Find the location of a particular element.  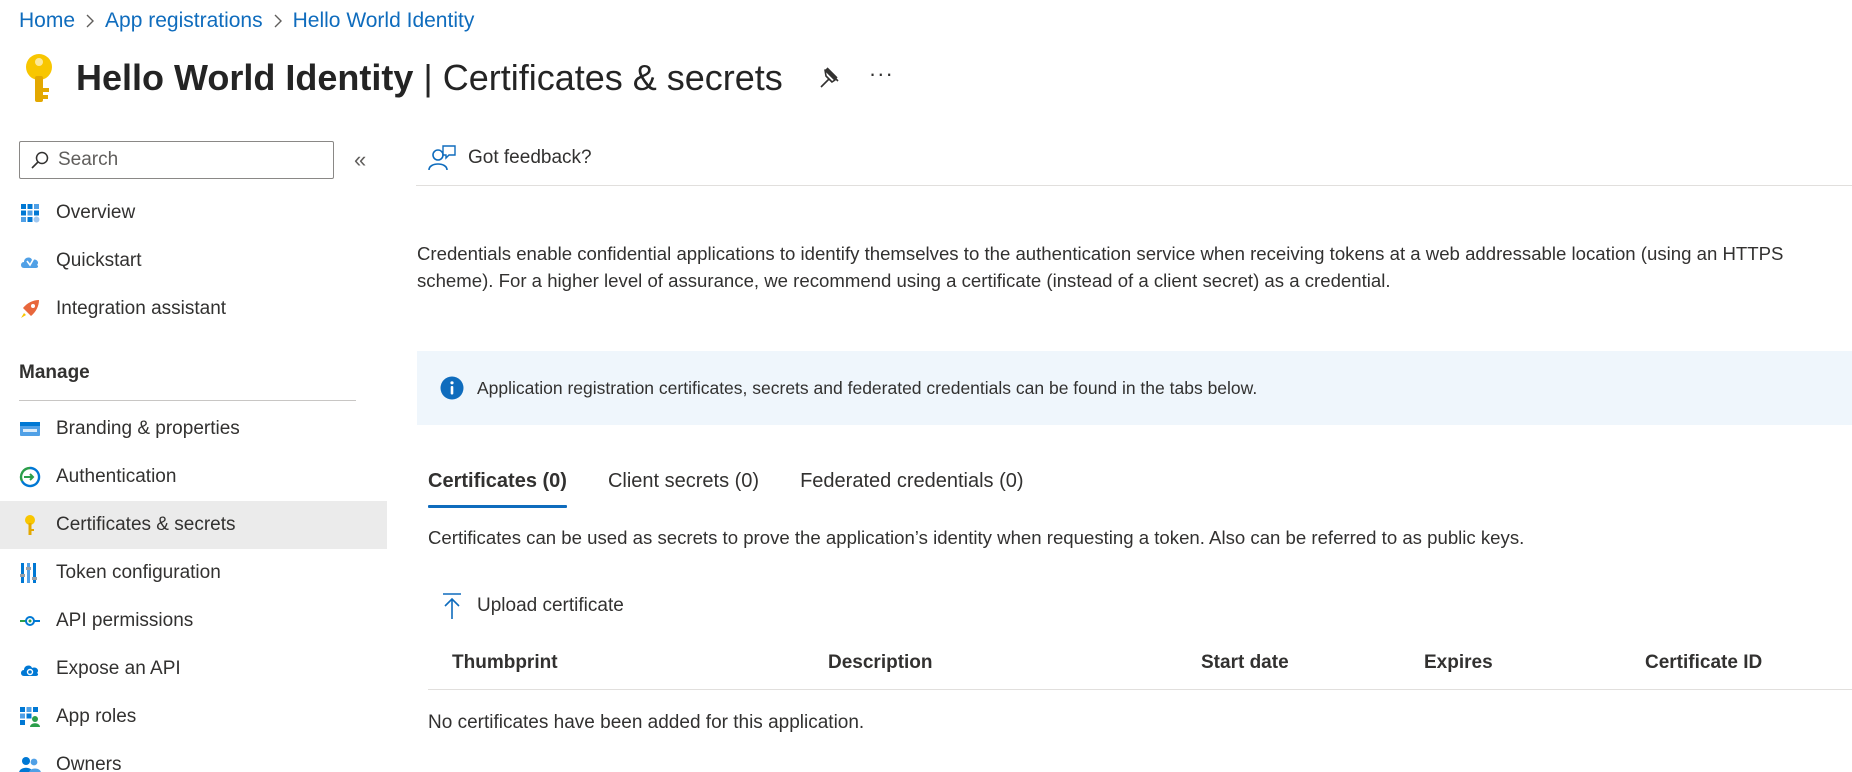

search-icon is located at coordinates (40, 160).